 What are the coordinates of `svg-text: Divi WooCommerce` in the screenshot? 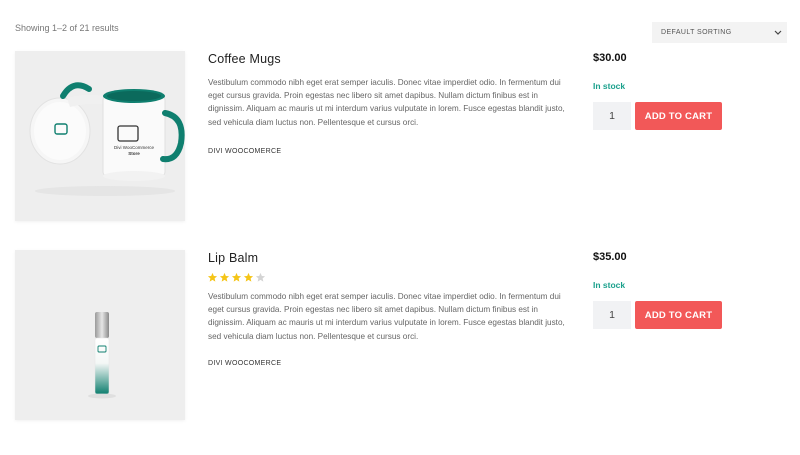 It's located at (134, 147).